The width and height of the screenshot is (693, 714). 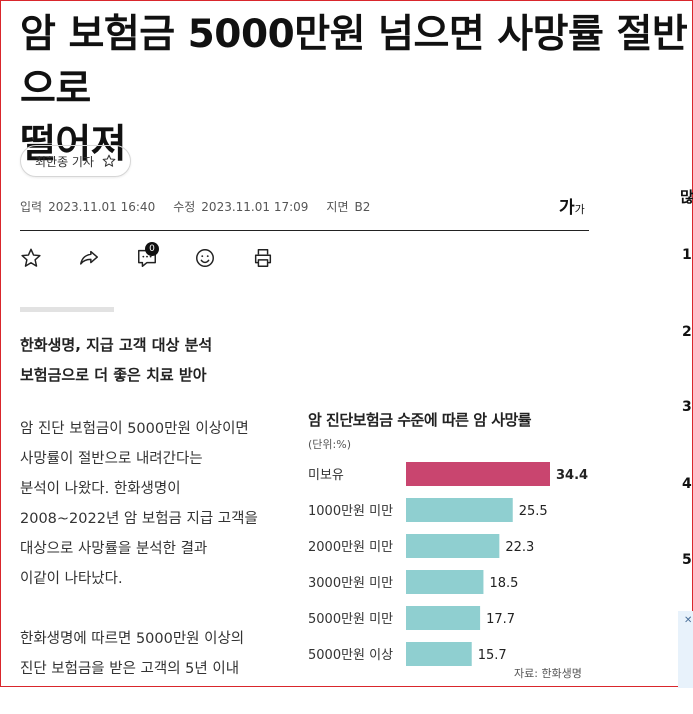 I want to click on reporter-chip: 최한종 기자, so click(x=76, y=161).